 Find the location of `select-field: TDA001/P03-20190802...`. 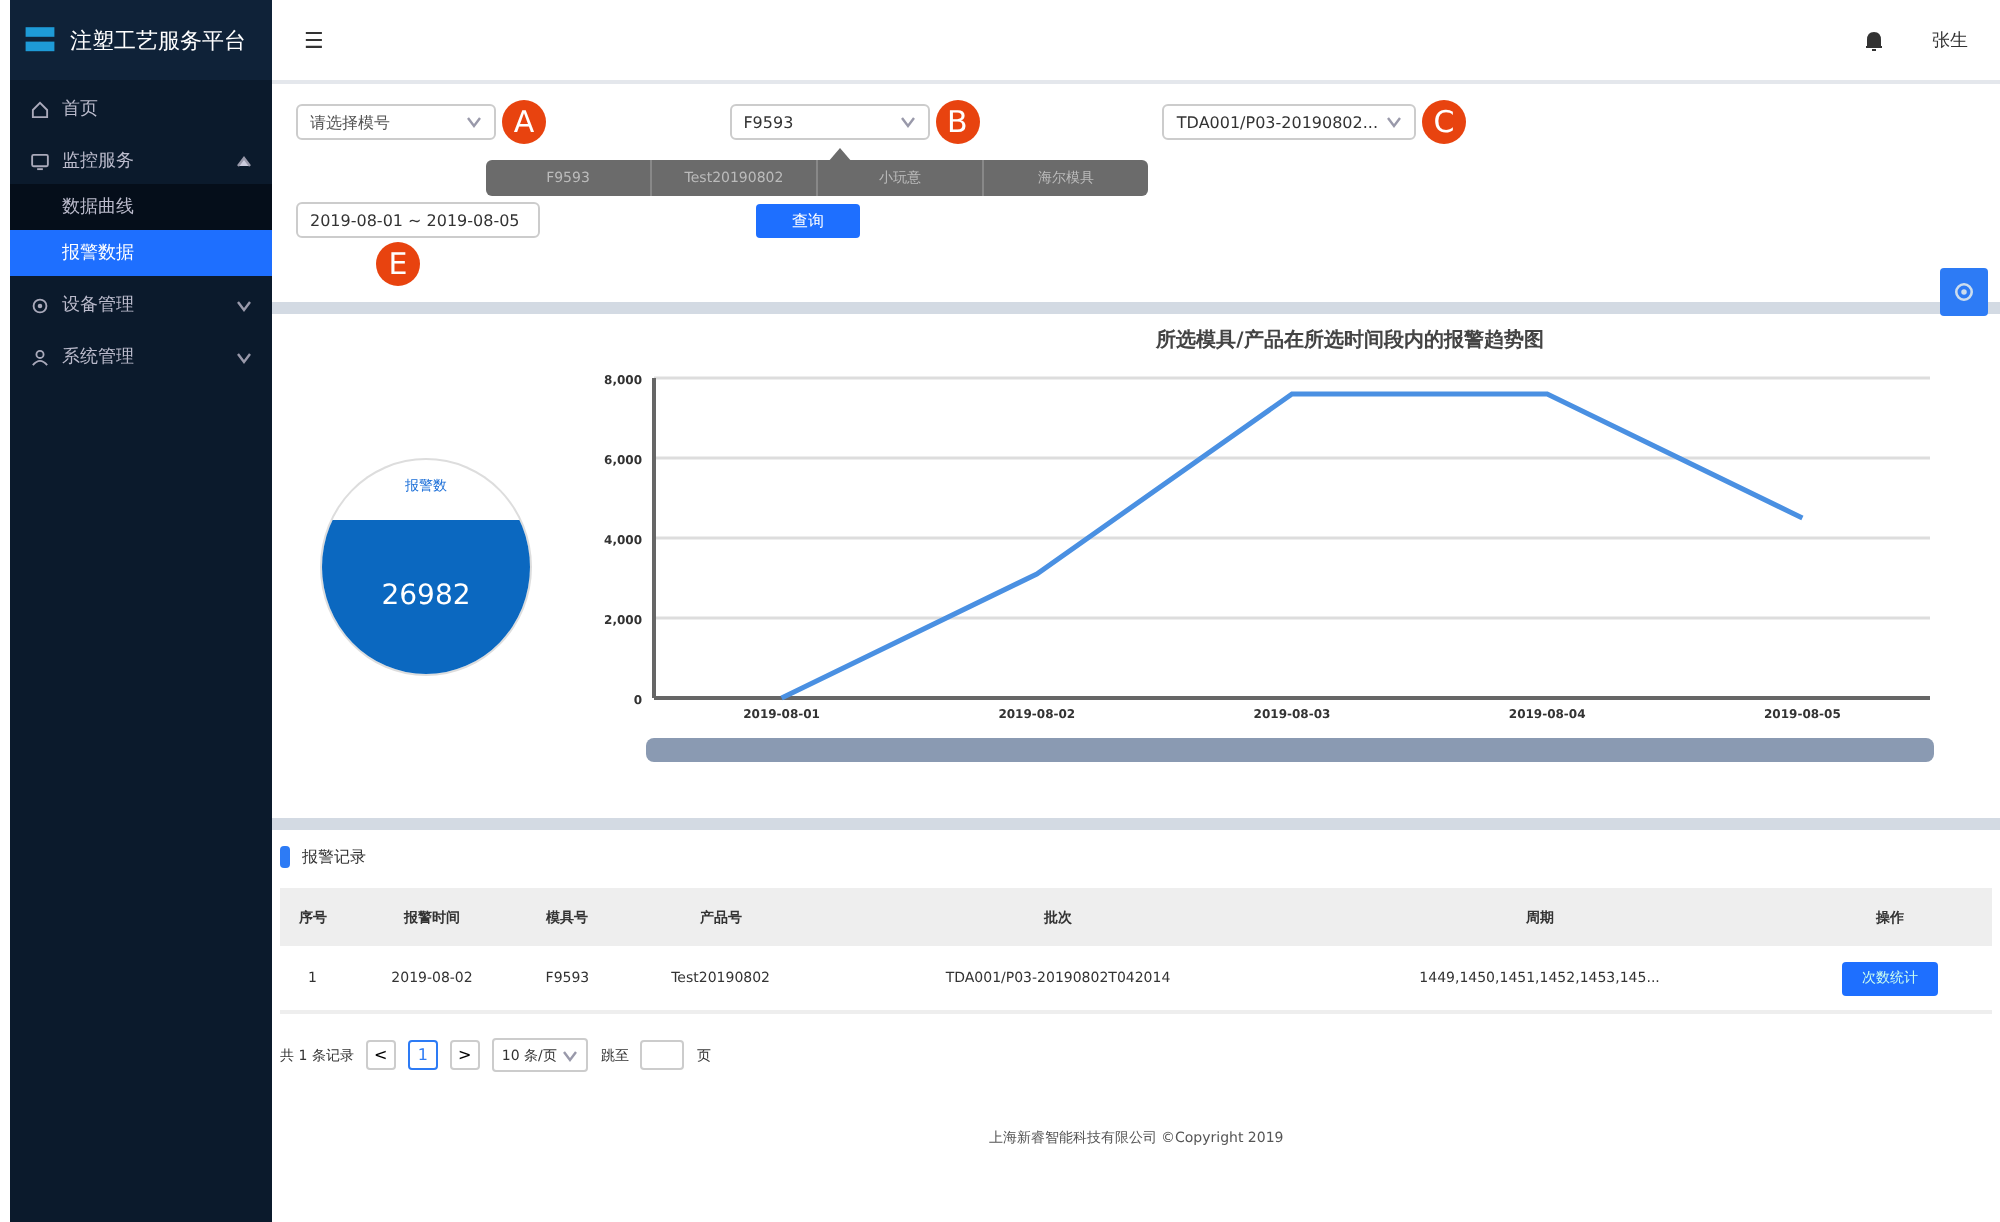

select-field: TDA001/P03-20190802... is located at coordinates (1289, 122).